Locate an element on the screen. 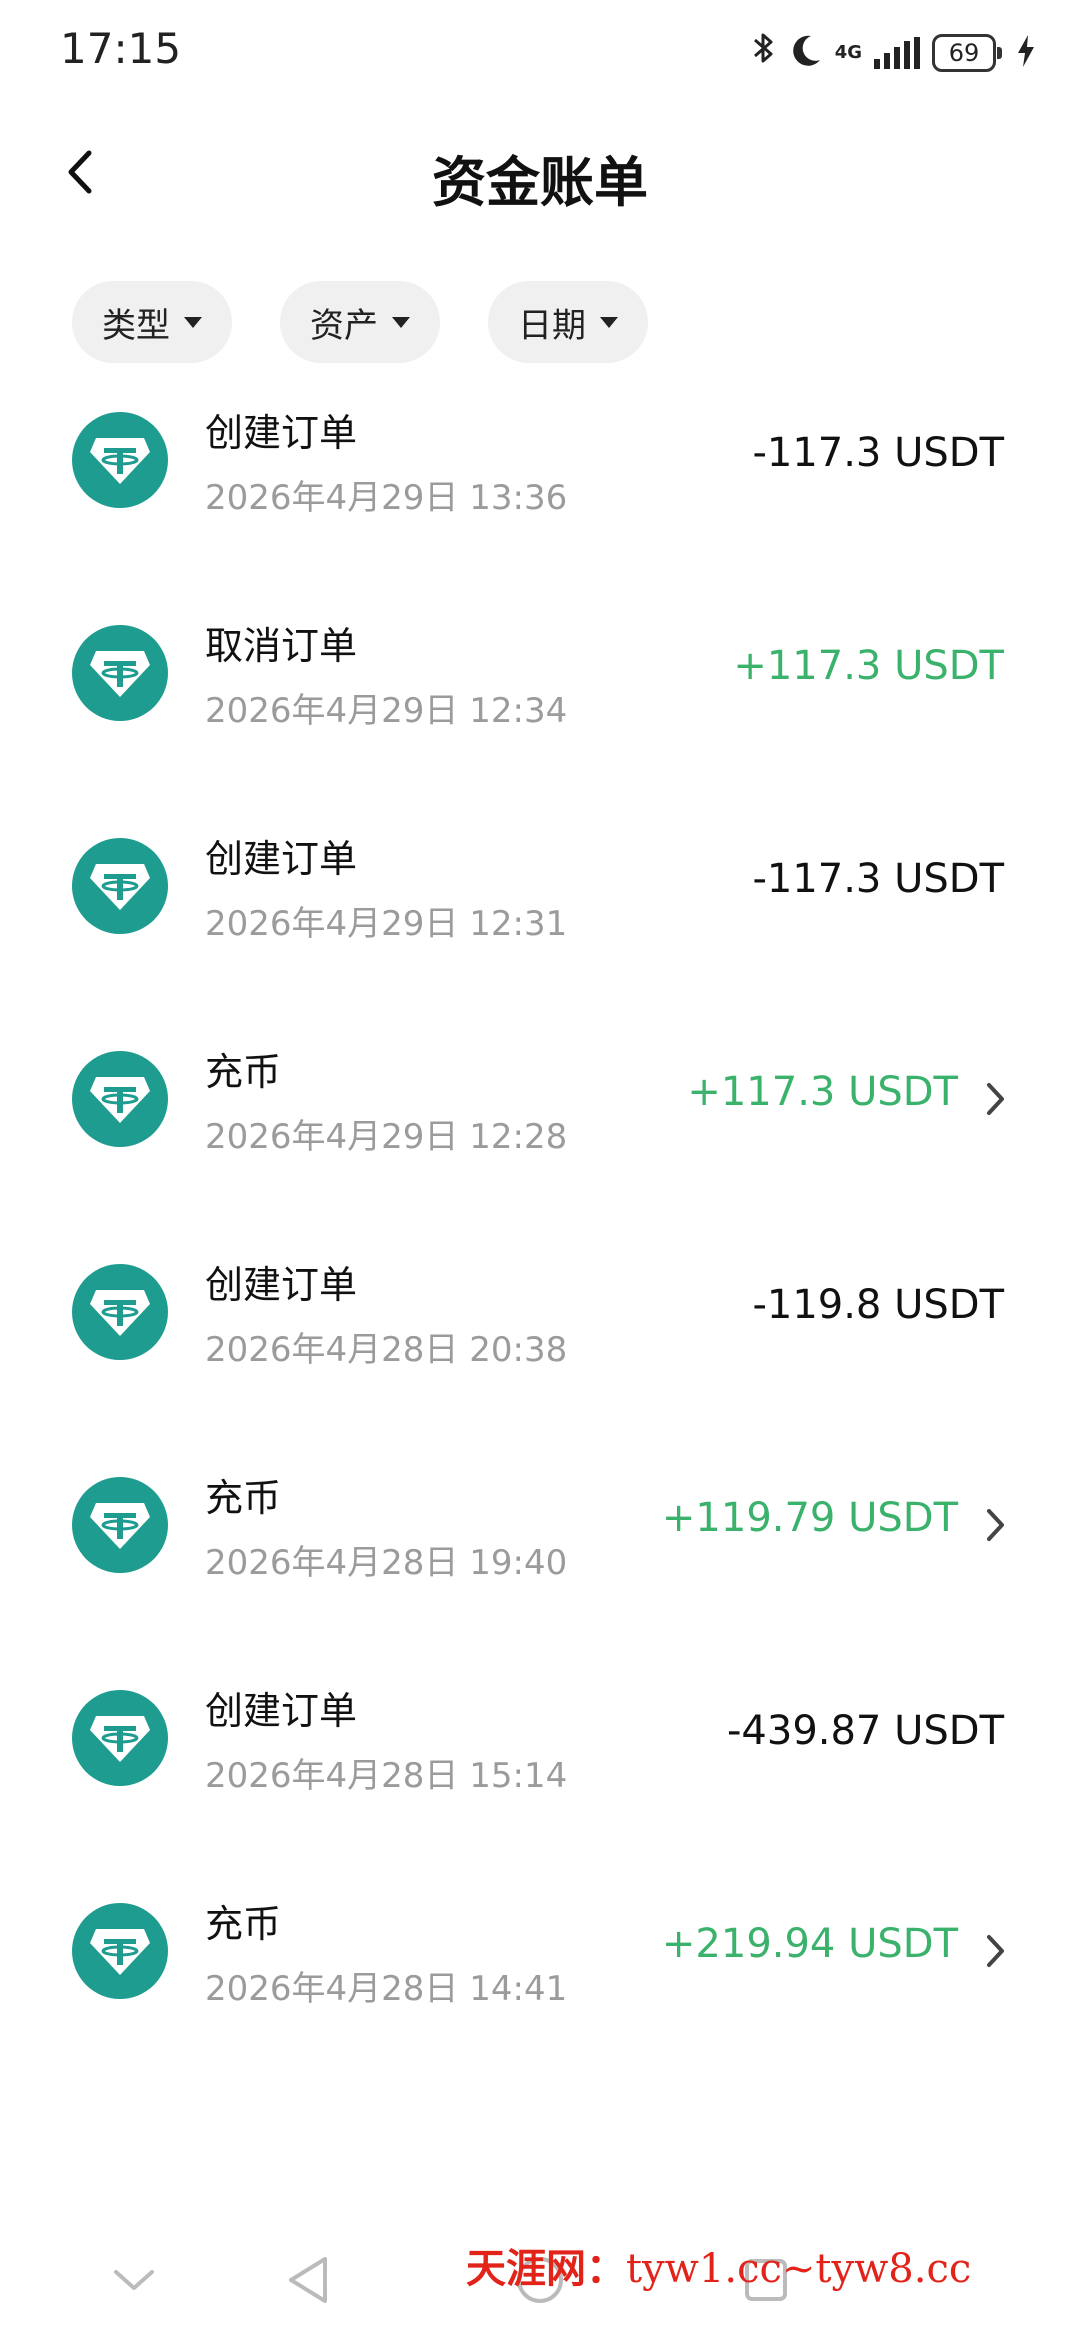 The height and width of the screenshot is (2340, 1080). filter-bar: 类型 资产 日期 is located at coordinates (360, 322).